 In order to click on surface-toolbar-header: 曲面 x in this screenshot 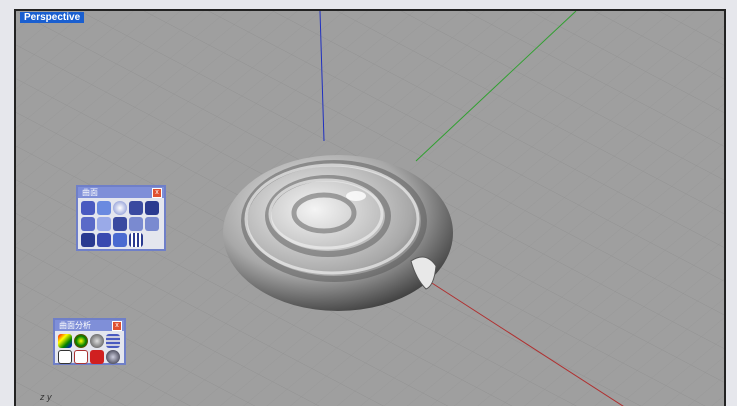, I will do `click(121, 192)`.